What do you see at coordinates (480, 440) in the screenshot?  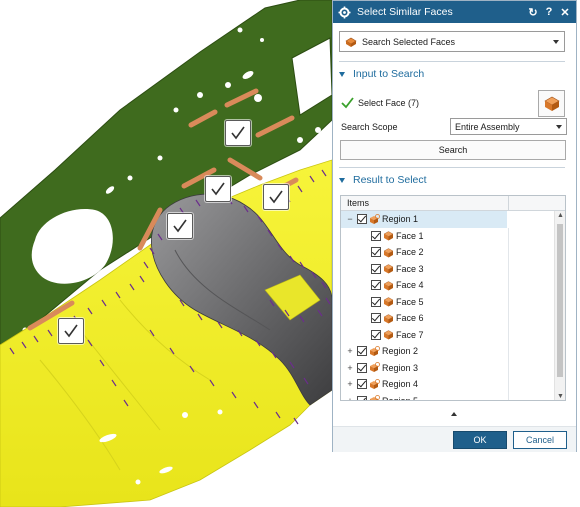 I see `ok-button: OK` at bounding box center [480, 440].